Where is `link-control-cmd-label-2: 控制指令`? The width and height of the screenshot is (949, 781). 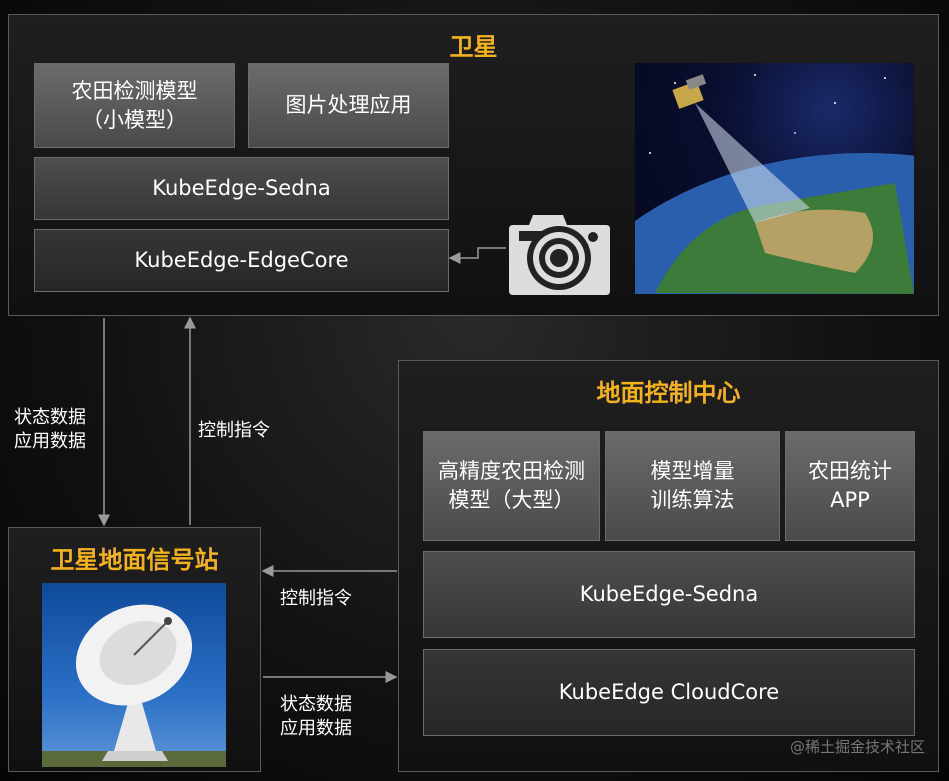 link-control-cmd-label-2: 控制指令 is located at coordinates (316, 598).